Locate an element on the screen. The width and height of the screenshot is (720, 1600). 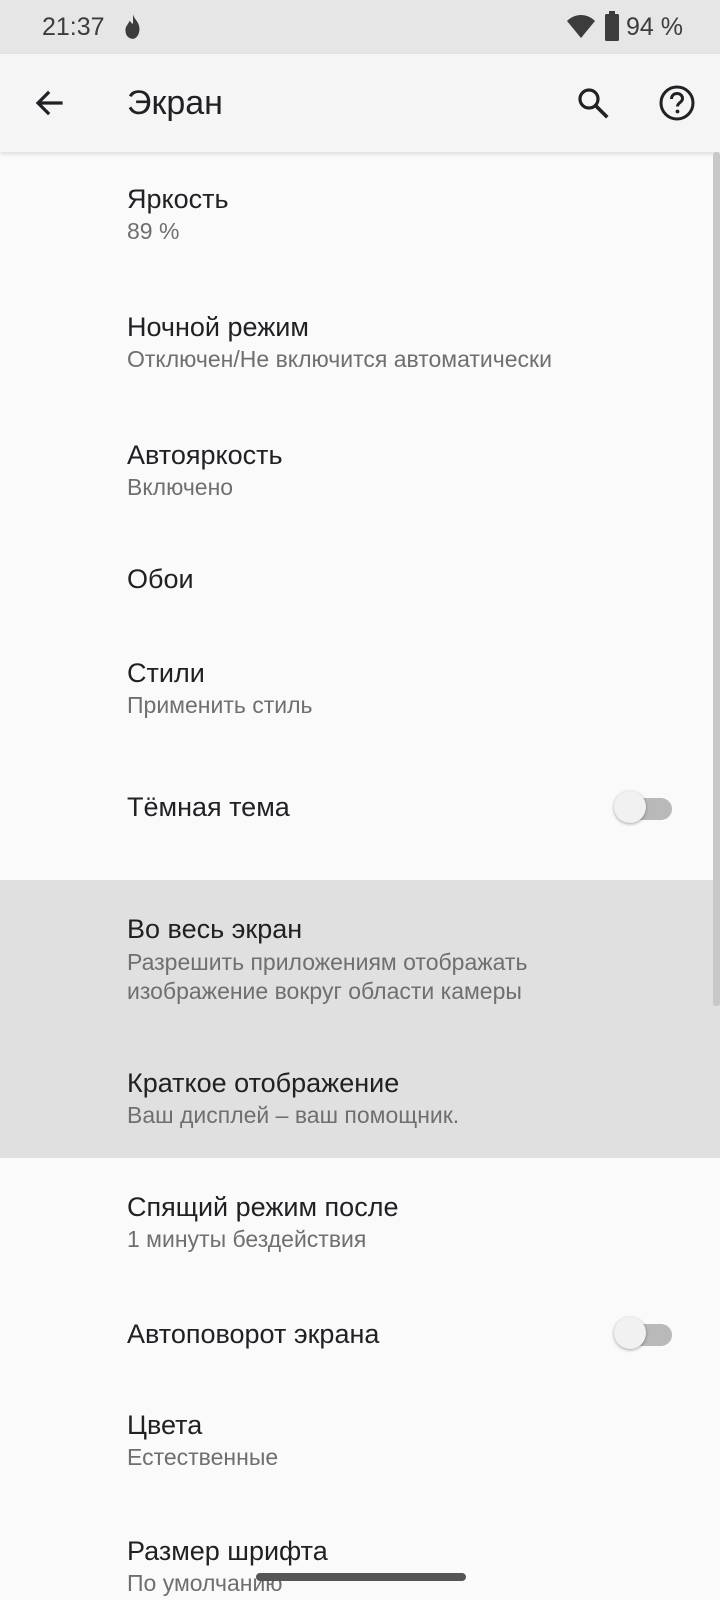
scrollbar is located at coordinates (716, 579).